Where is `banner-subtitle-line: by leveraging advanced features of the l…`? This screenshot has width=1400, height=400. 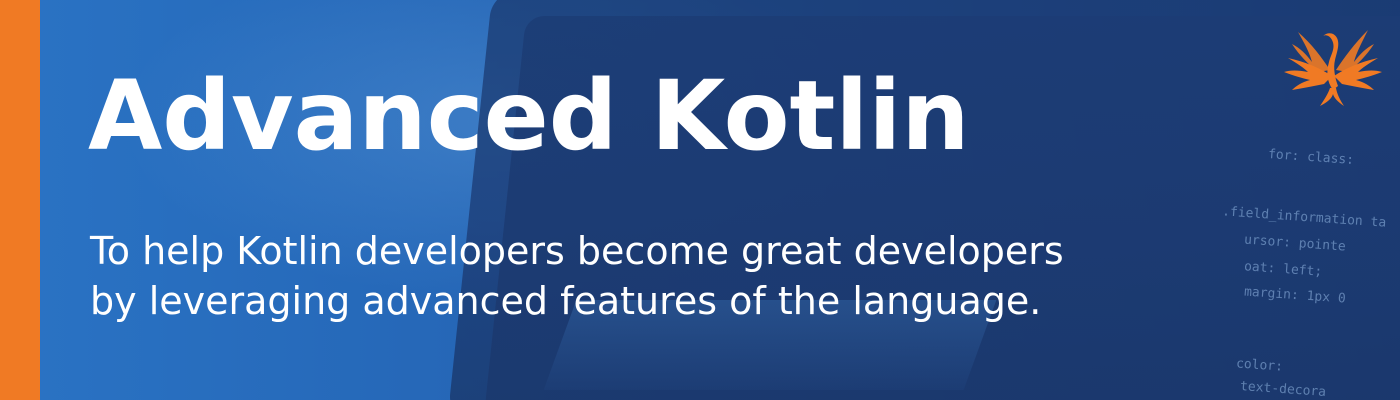 banner-subtitle-line: by leveraging advanced features of the l… is located at coordinates (566, 301).